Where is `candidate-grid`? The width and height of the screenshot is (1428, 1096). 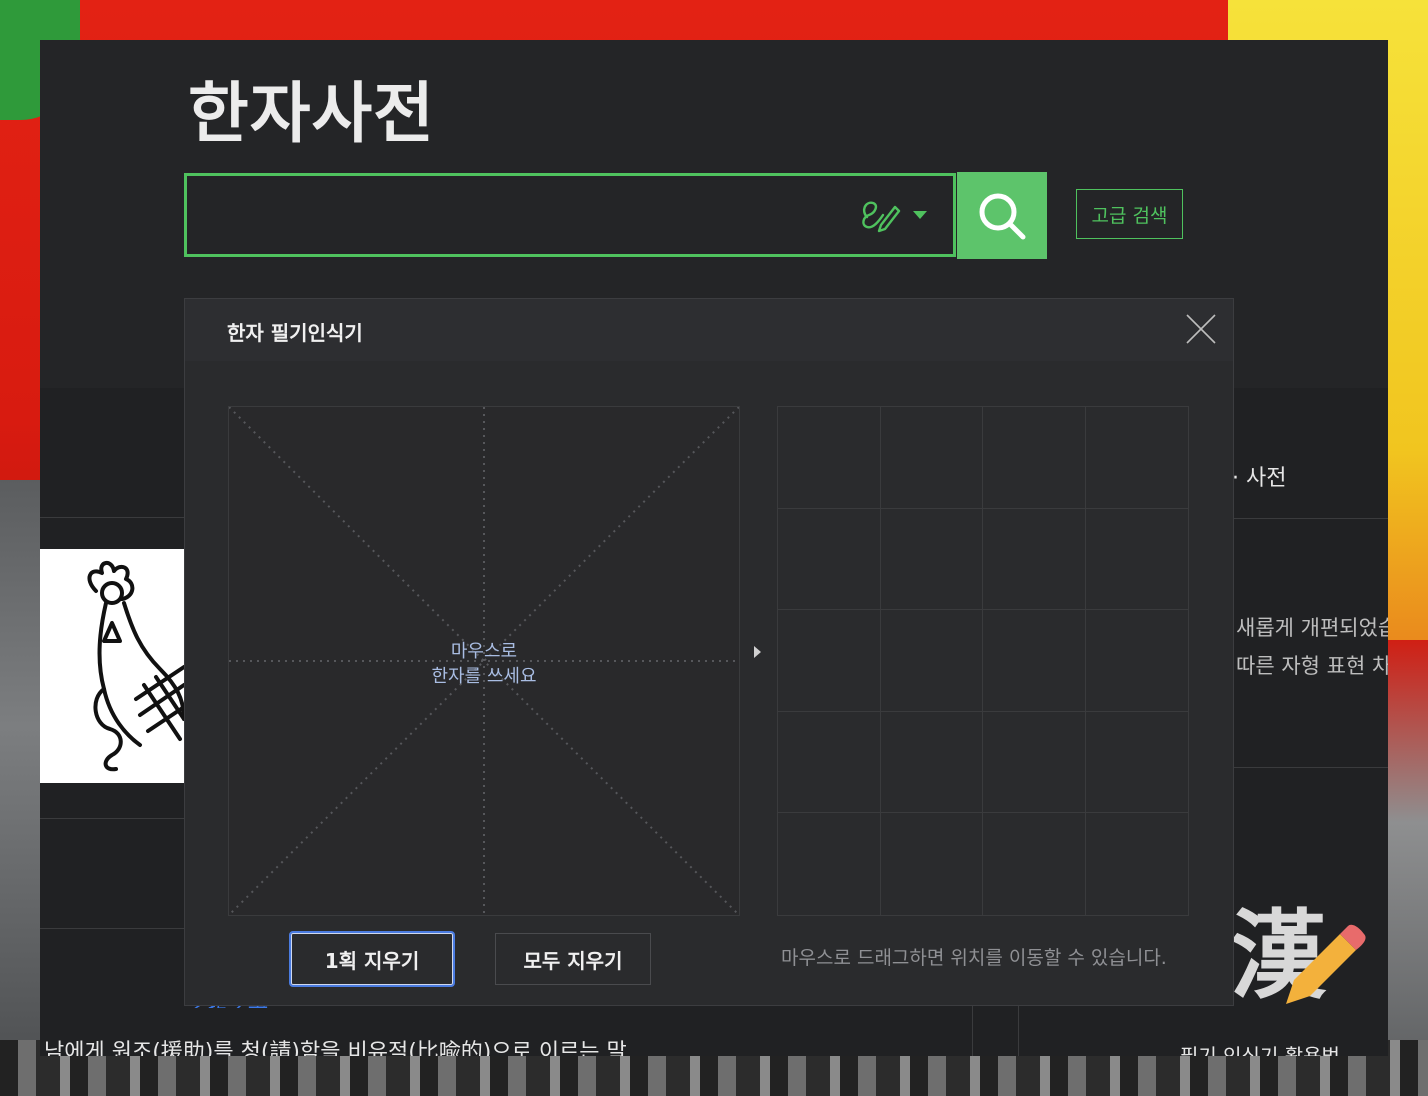
candidate-grid is located at coordinates (983, 661).